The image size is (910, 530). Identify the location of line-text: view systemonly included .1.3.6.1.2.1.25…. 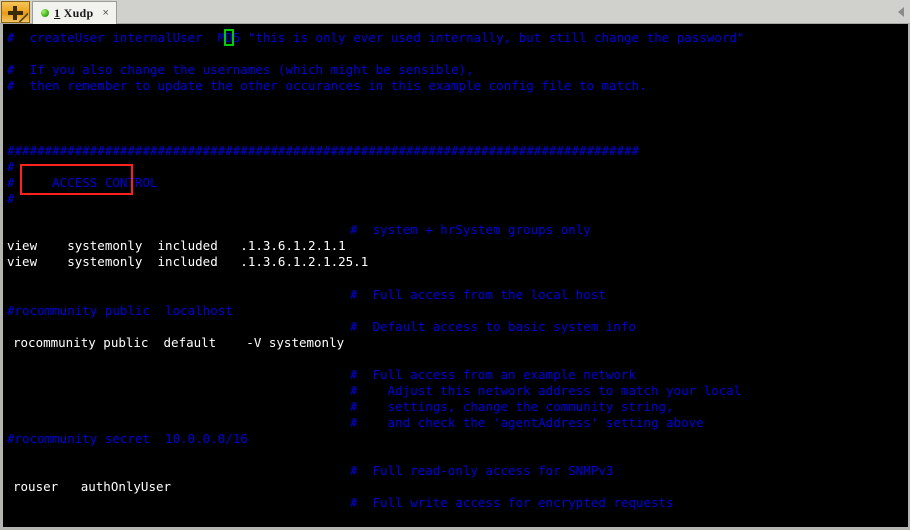
(188, 261).